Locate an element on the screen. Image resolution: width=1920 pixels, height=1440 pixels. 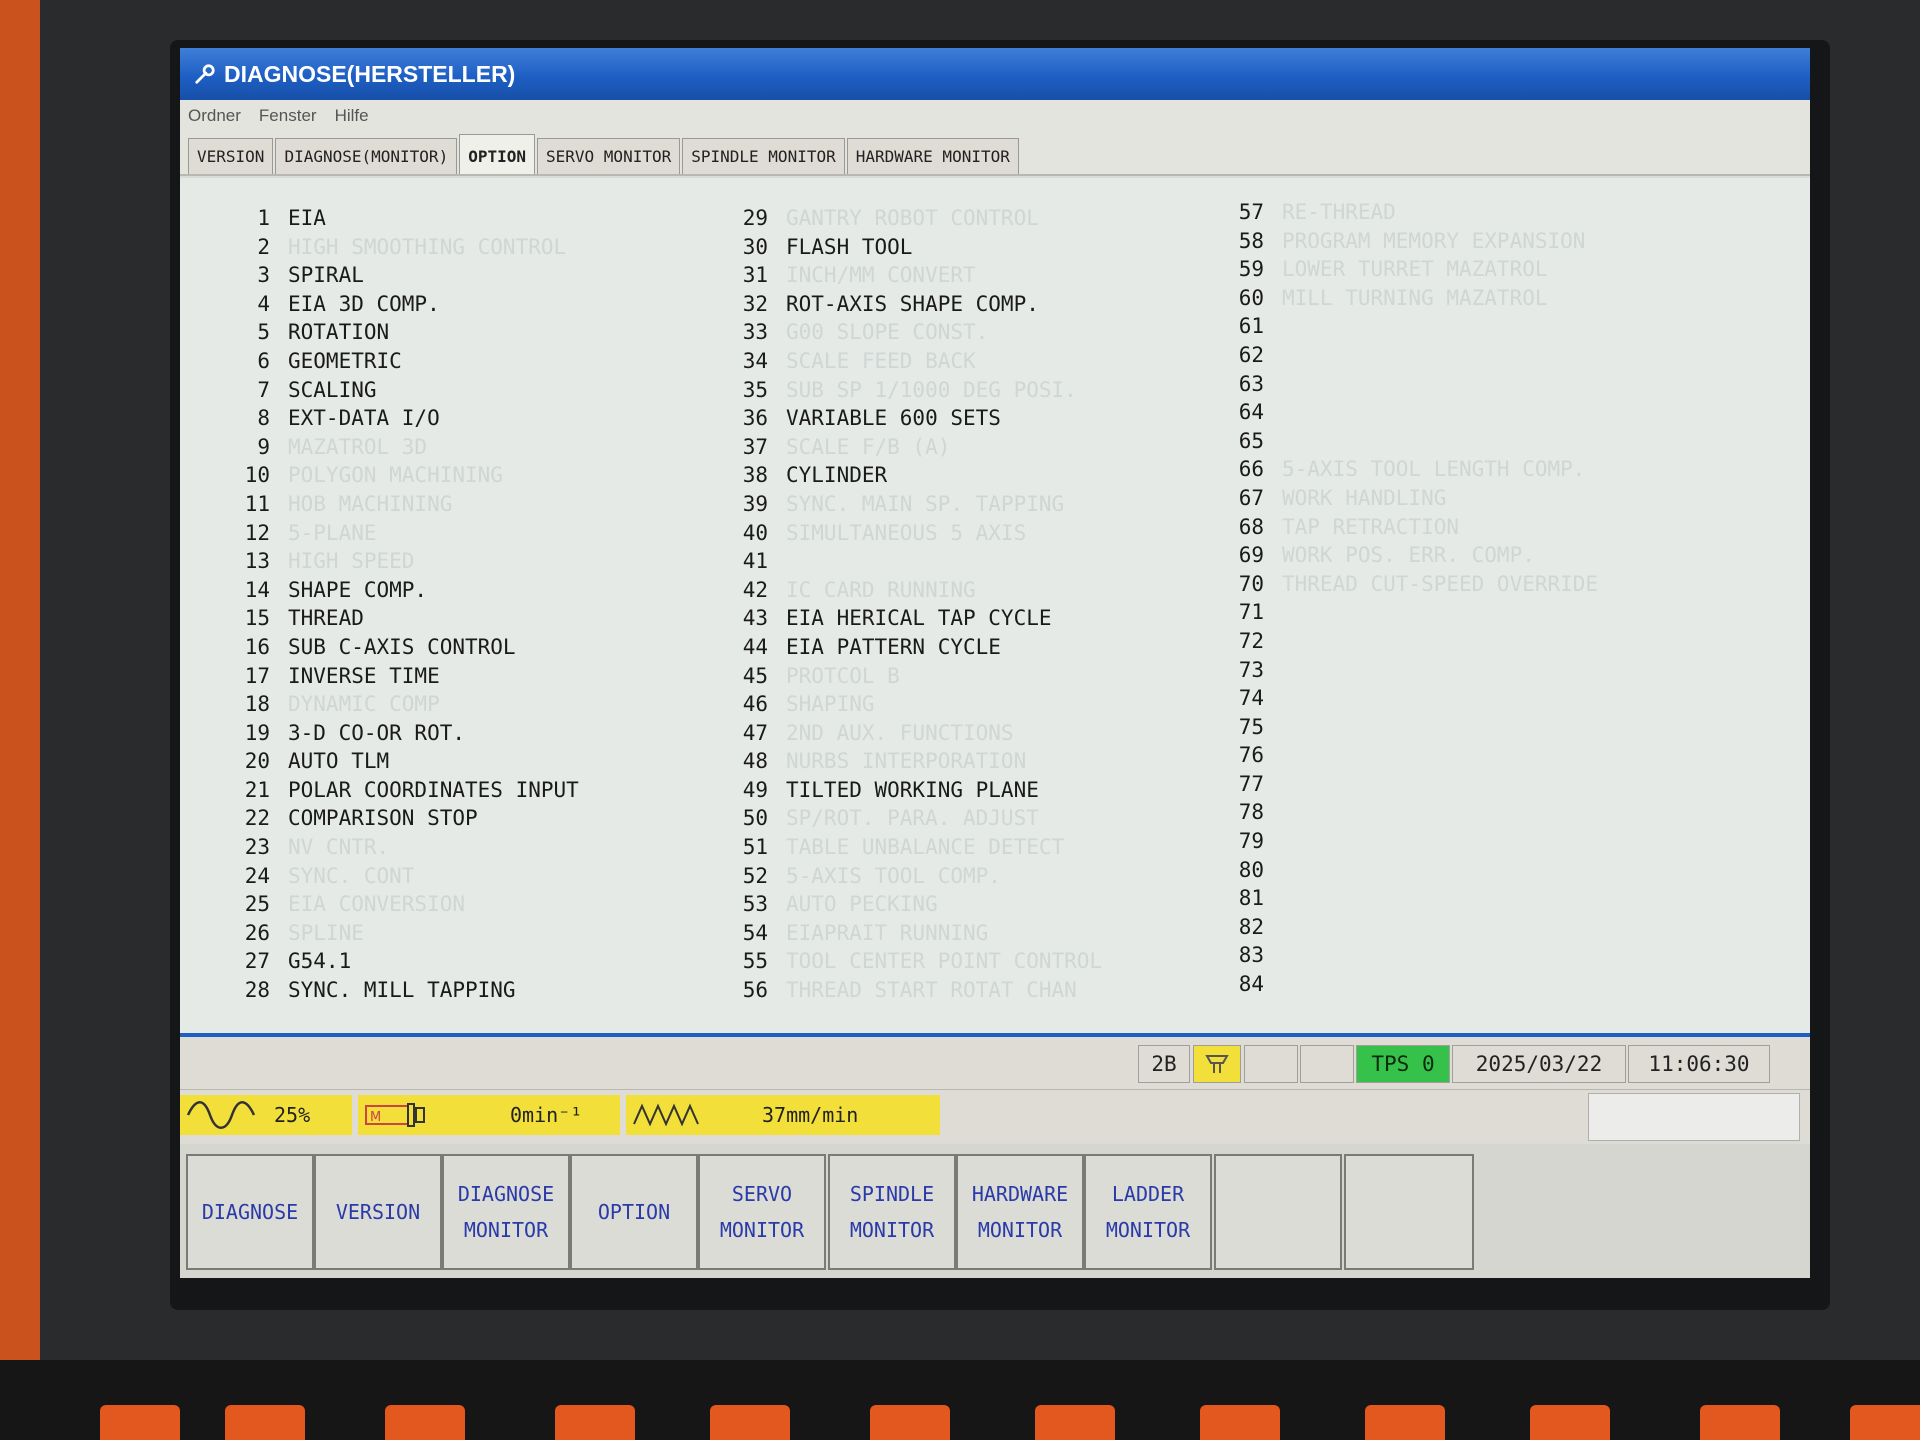
option-label: THREAD is located at coordinates (326, 618).